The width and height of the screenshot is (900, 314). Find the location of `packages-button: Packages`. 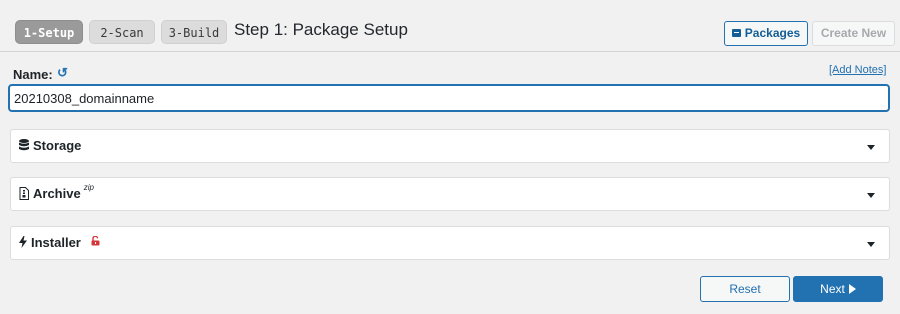

packages-button: Packages is located at coordinates (766, 33).